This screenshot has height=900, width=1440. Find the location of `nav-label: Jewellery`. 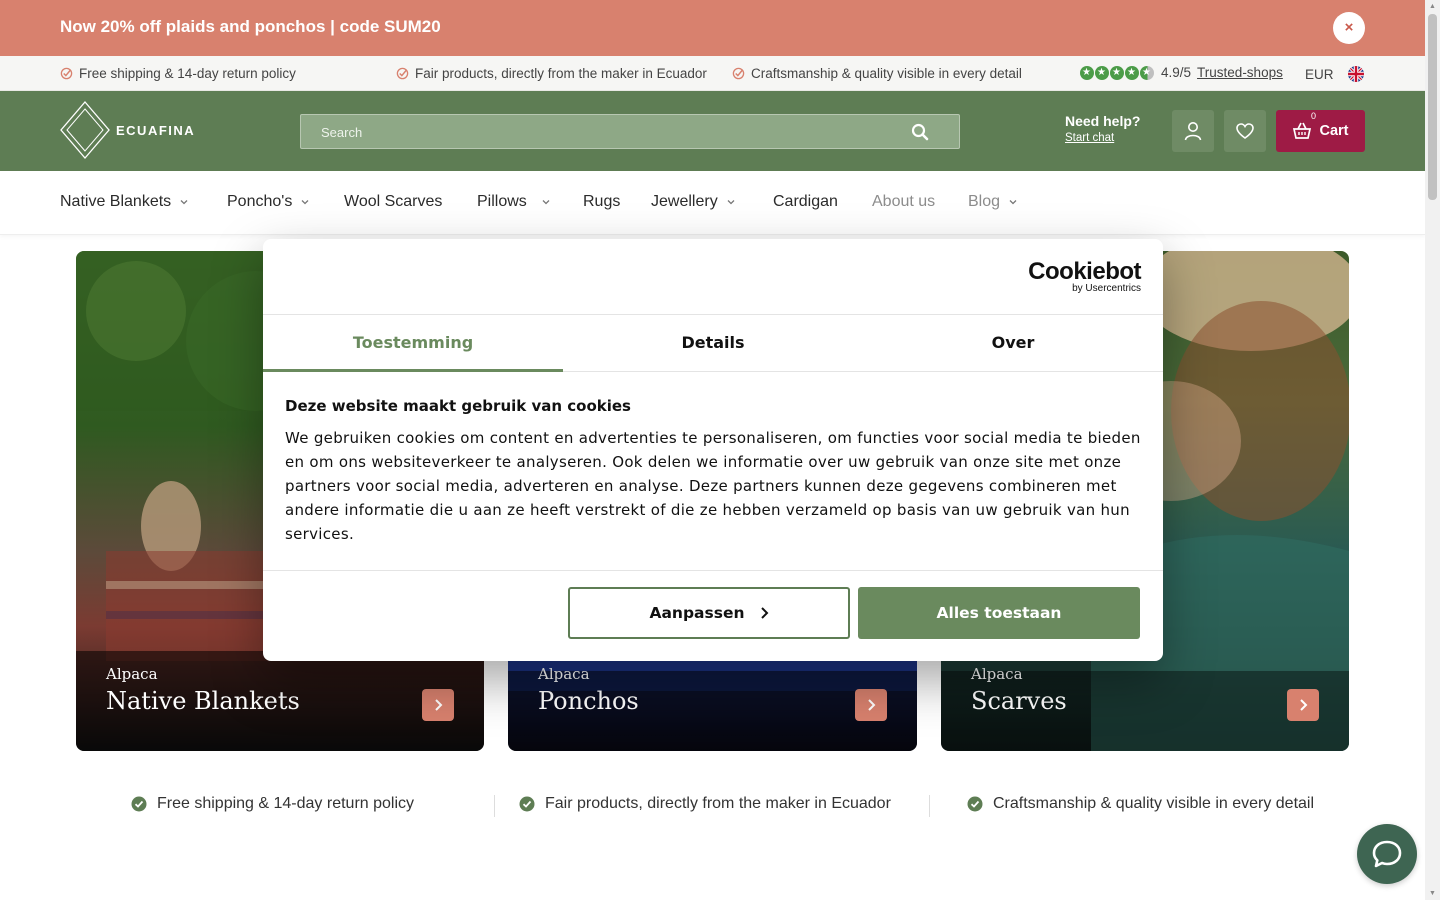

nav-label: Jewellery is located at coordinates (684, 201).